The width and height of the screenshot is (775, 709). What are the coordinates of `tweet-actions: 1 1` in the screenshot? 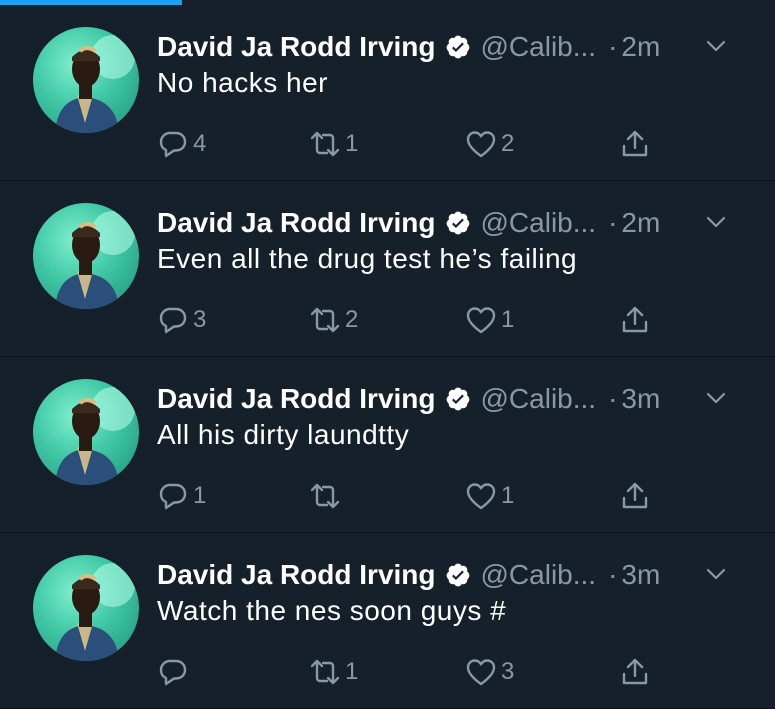 It's located at (417, 496).